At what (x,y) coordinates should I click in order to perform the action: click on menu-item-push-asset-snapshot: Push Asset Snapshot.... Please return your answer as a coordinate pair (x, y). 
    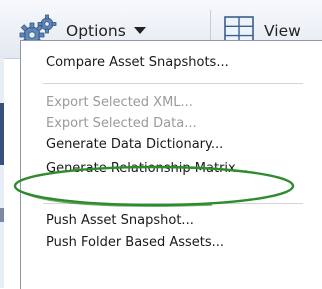
    Looking at the image, I should click on (120, 220).